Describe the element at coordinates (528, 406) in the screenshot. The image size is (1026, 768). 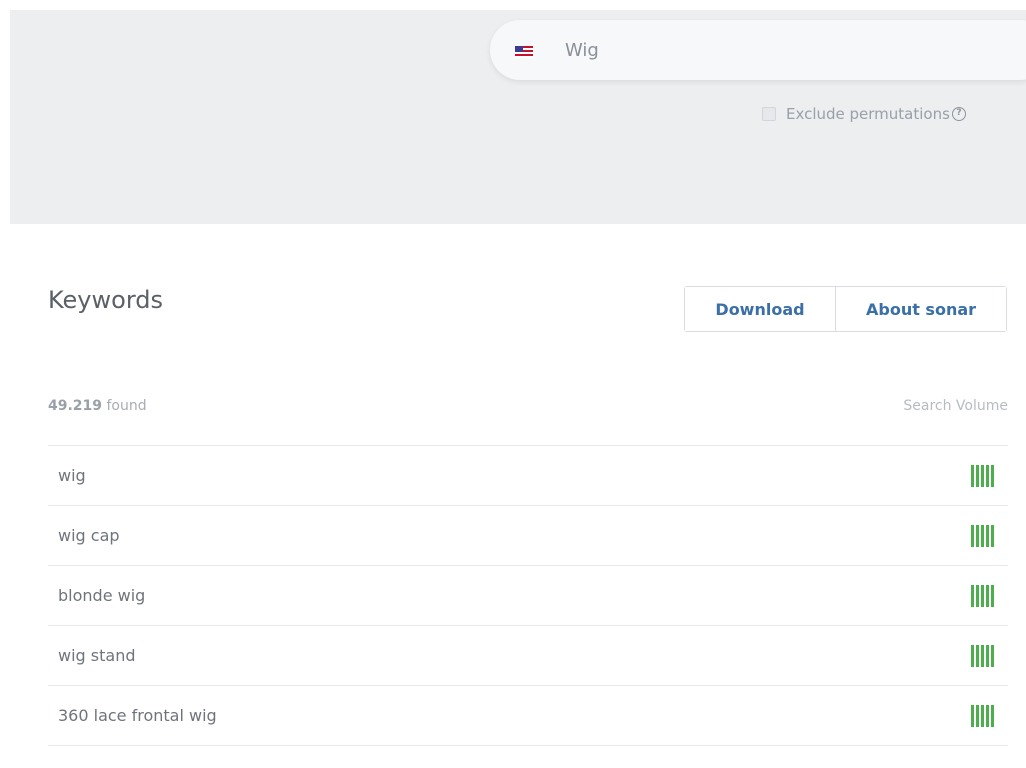
I see `results-summary: 49.219 found Search Volume` at that location.